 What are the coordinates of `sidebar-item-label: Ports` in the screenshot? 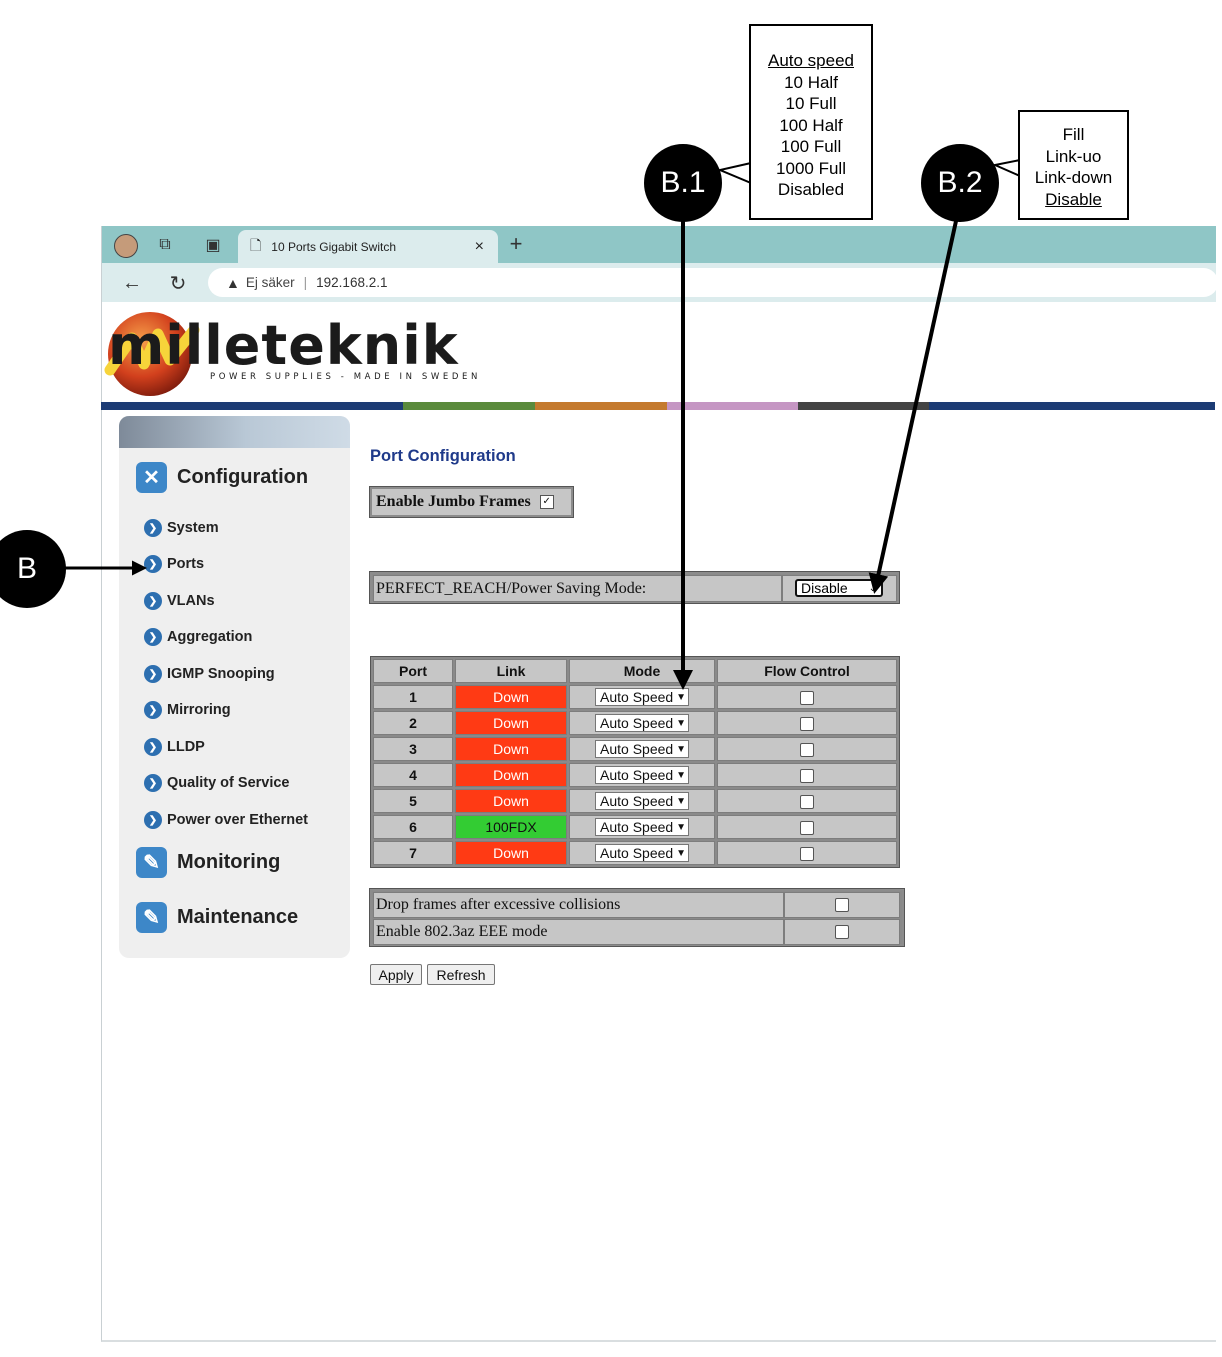 It's located at (186, 564).